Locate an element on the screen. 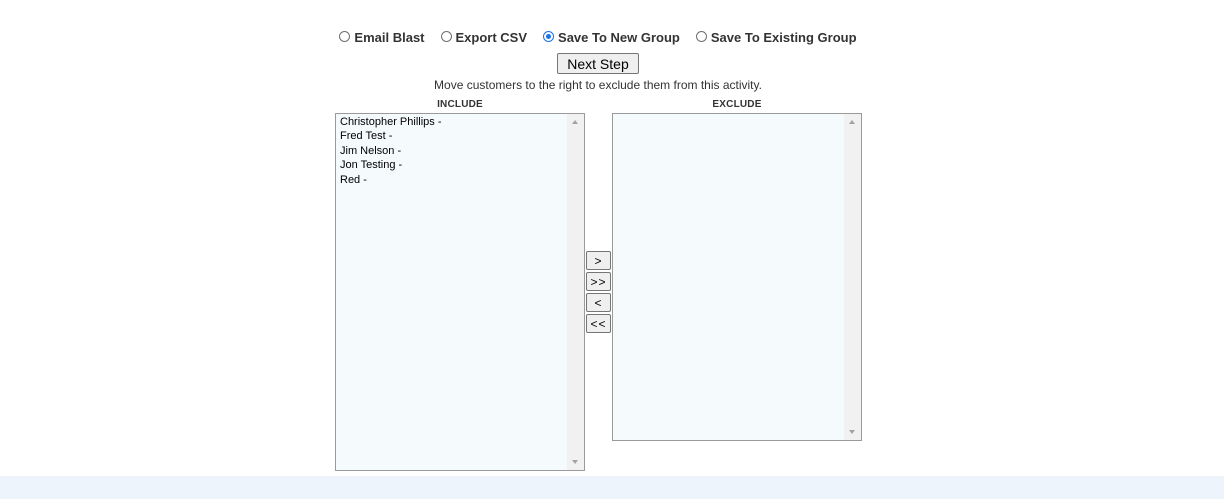 The width and height of the screenshot is (1224, 499). radio-save-to-existing-group: Save To Existing Group is located at coordinates (776, 37).